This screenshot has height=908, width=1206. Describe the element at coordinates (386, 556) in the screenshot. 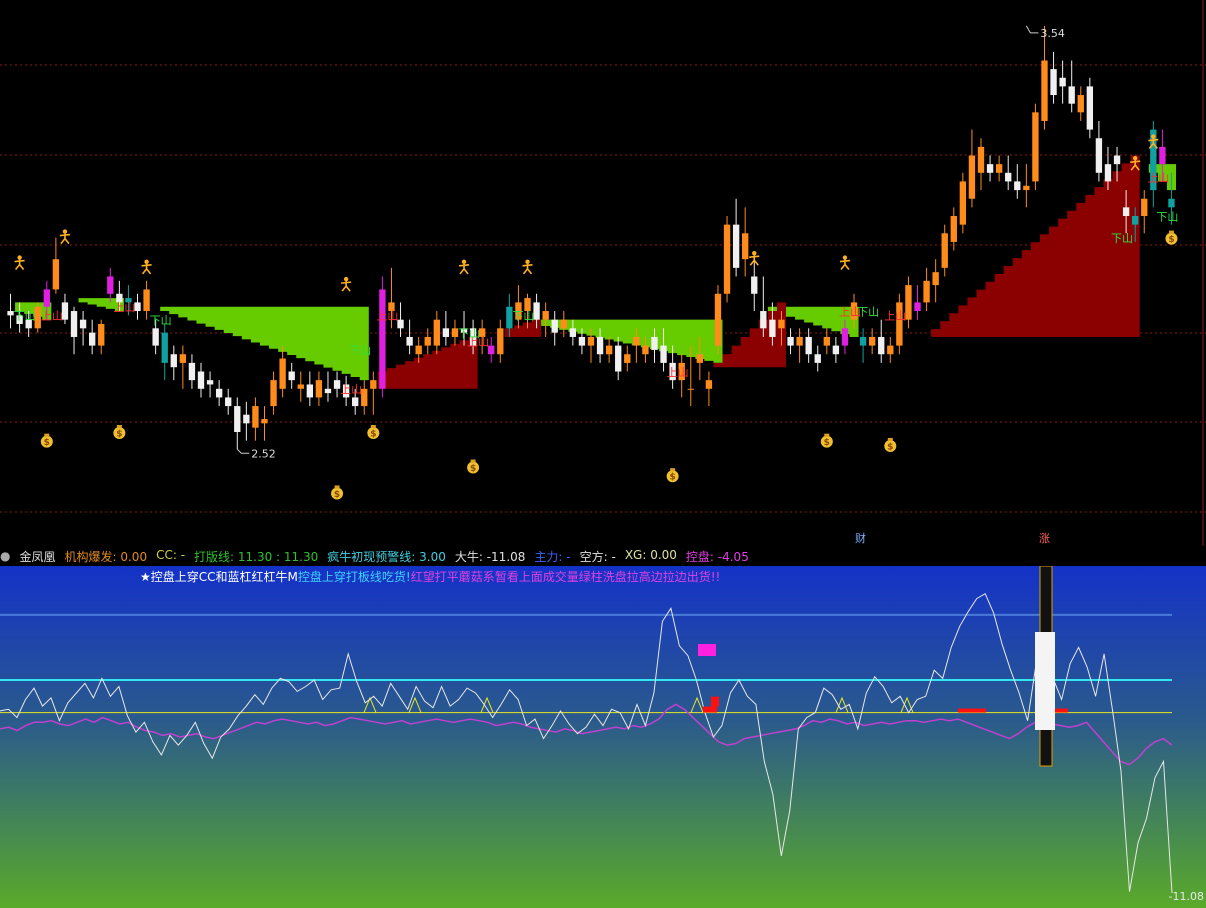

I see `status-item: 疯牛初现预警线: 3.00` at that location.